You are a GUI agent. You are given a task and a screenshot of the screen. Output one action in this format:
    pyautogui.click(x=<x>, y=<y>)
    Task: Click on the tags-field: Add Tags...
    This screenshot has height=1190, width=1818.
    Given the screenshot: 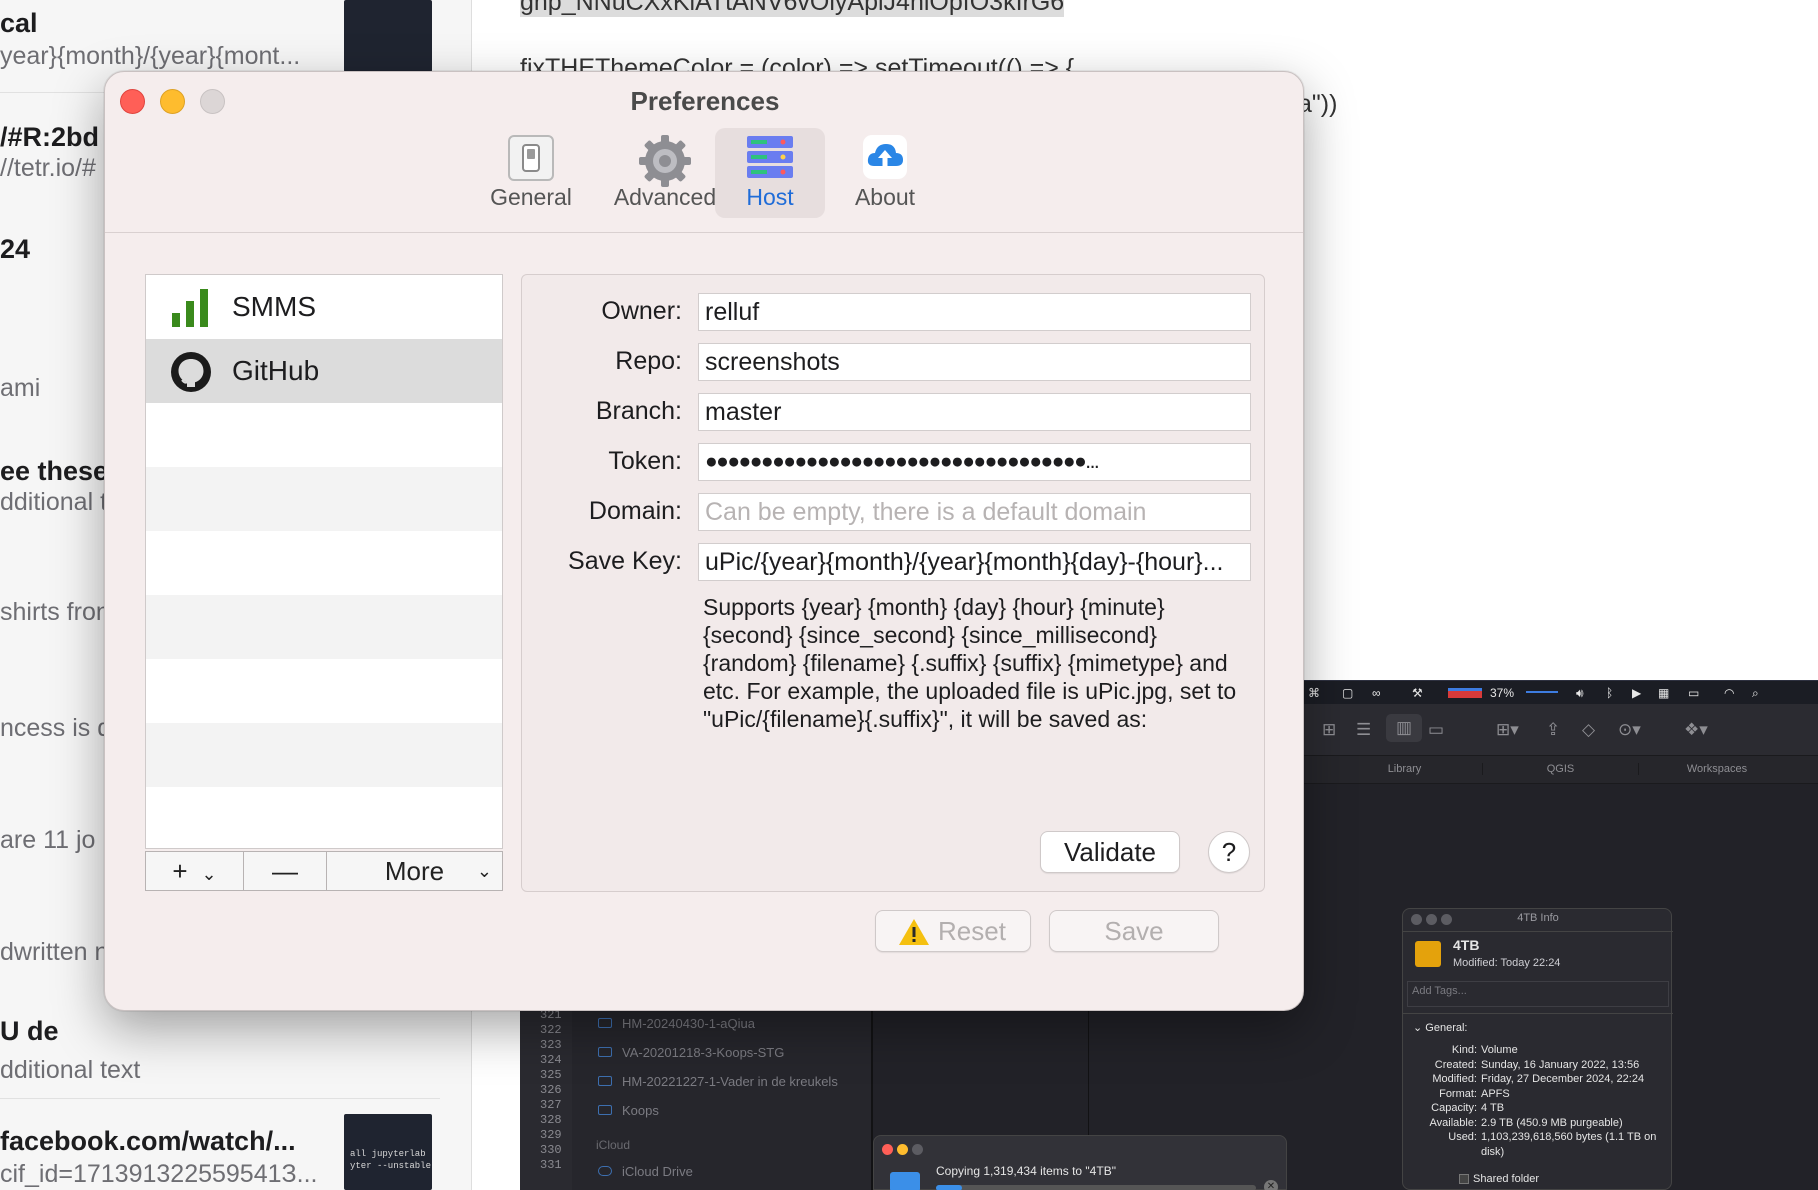 What is the action you would take?
    pyautogui.click(x=1538, y=994)
    